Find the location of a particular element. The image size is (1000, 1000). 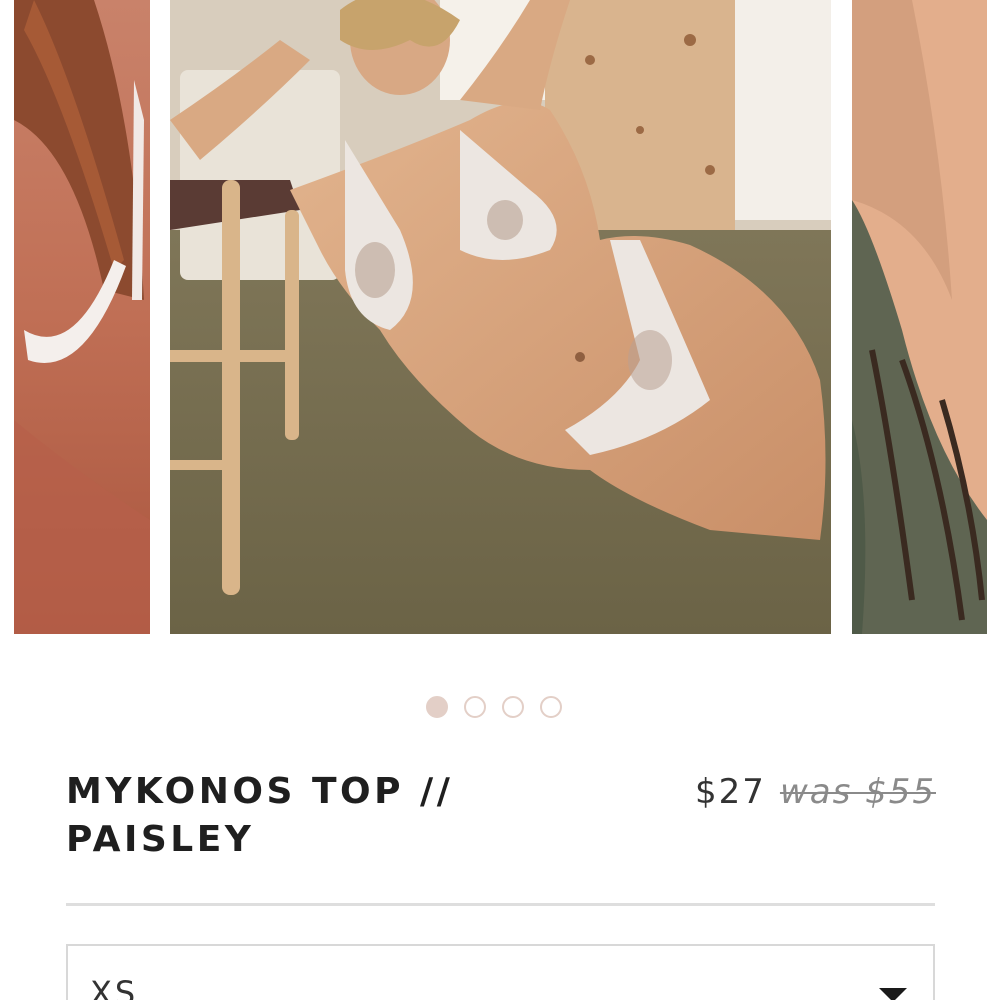

sale-price: $27 is located at coordinates (730, 792).